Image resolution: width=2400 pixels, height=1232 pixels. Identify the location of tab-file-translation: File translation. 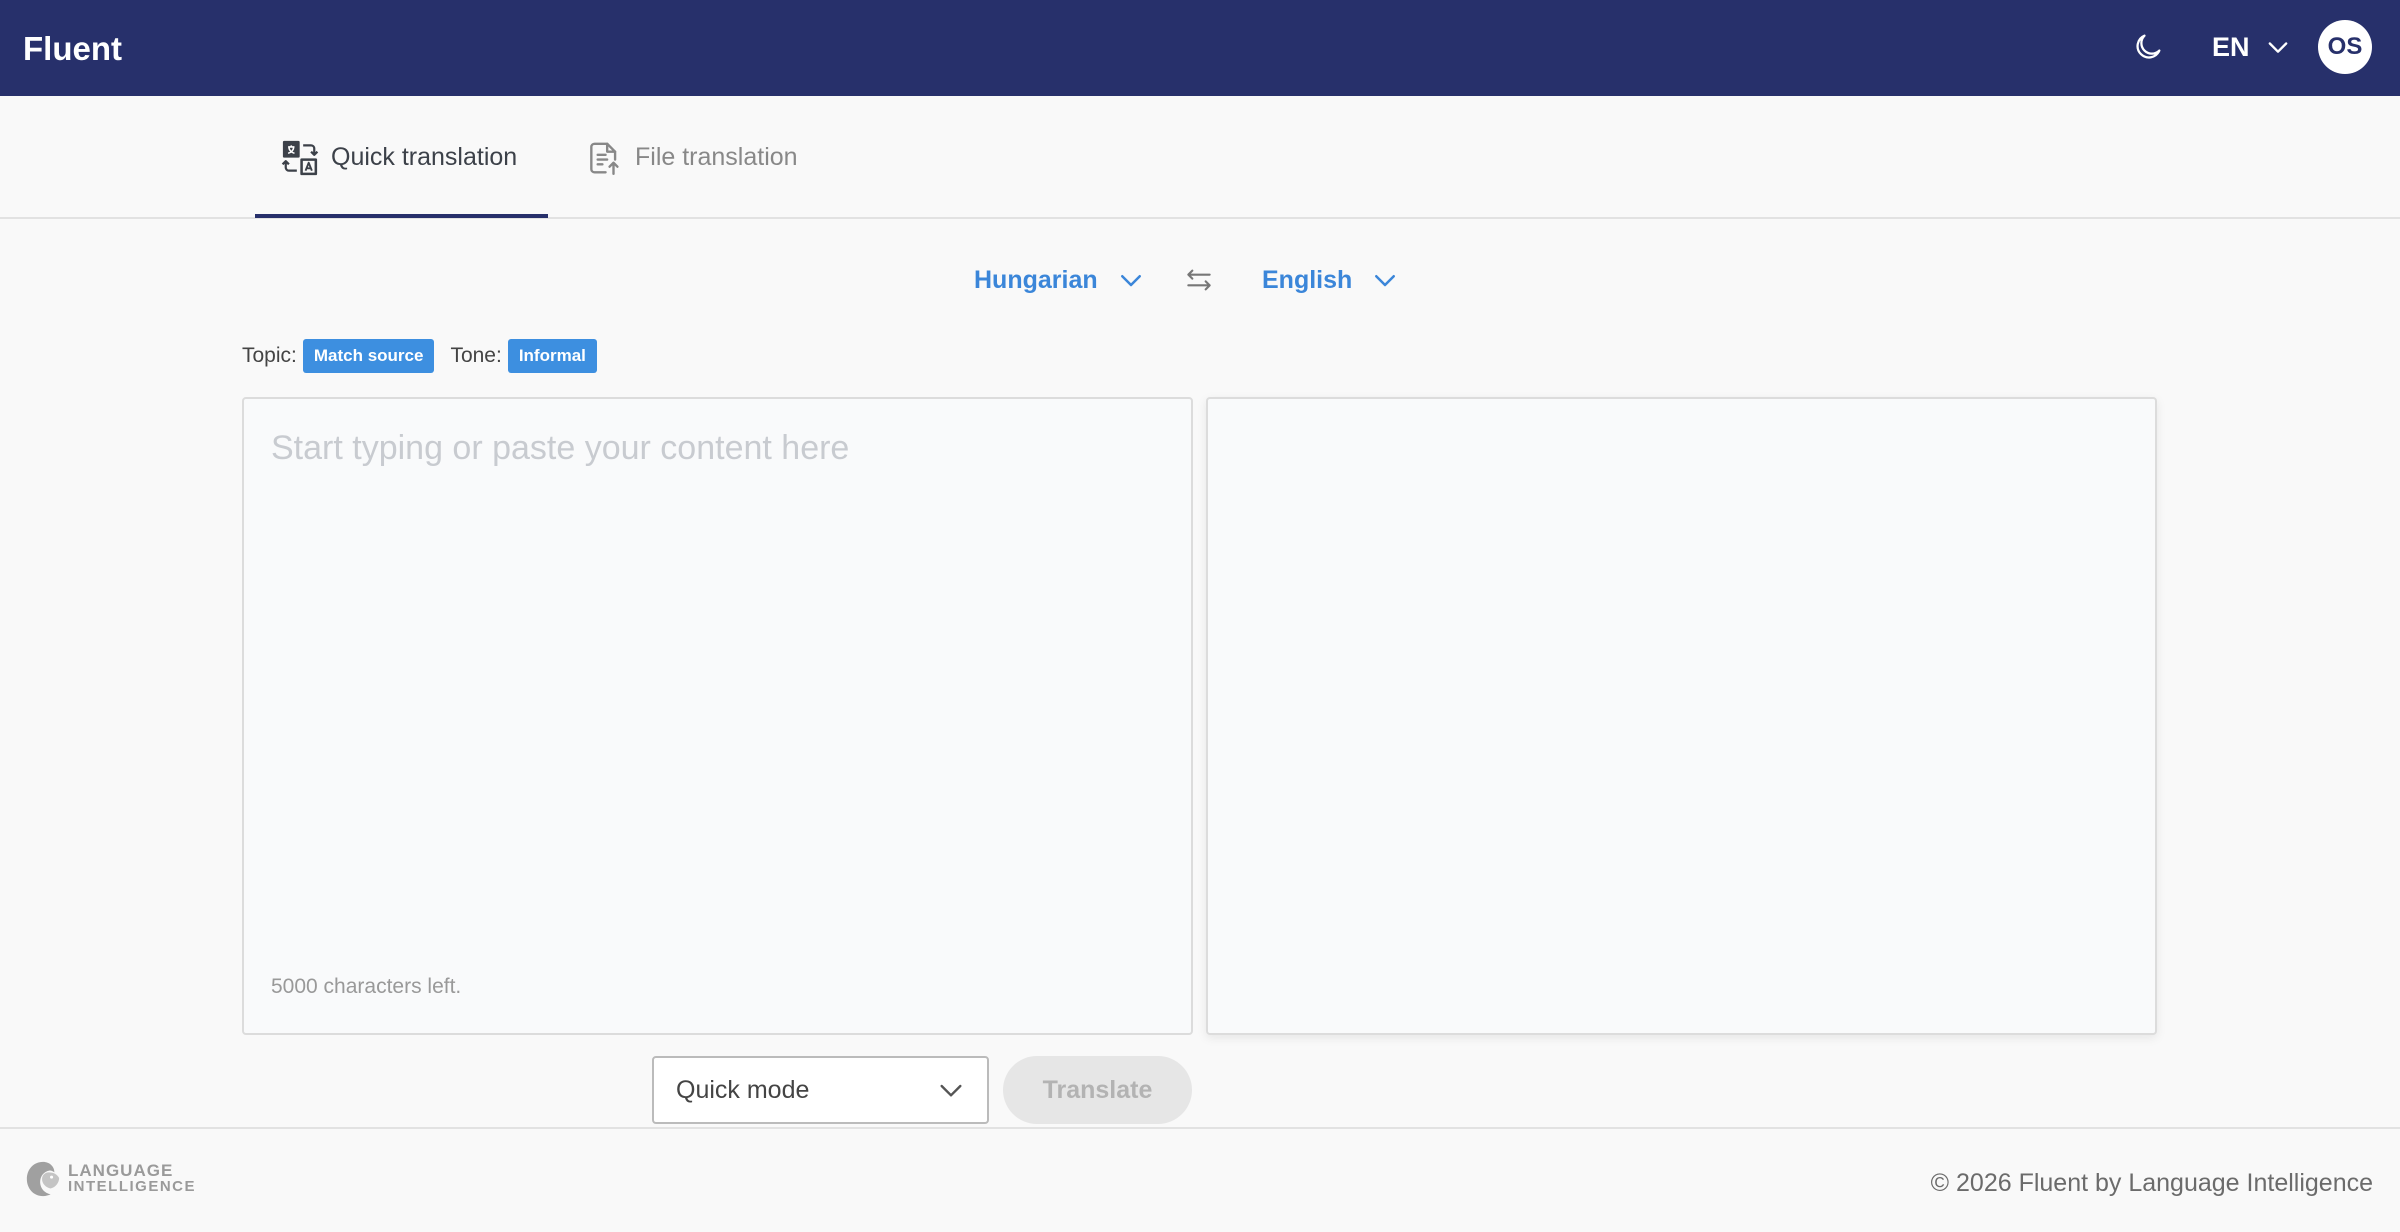
(691, 157).